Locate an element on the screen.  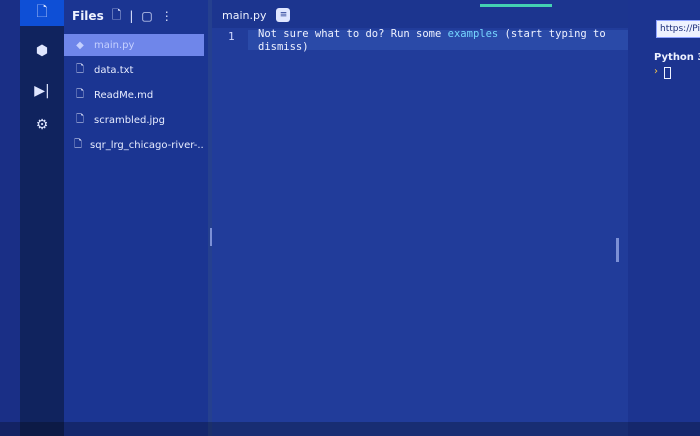
add-file-icon: 🗋 is located at coordinates (117, 16).